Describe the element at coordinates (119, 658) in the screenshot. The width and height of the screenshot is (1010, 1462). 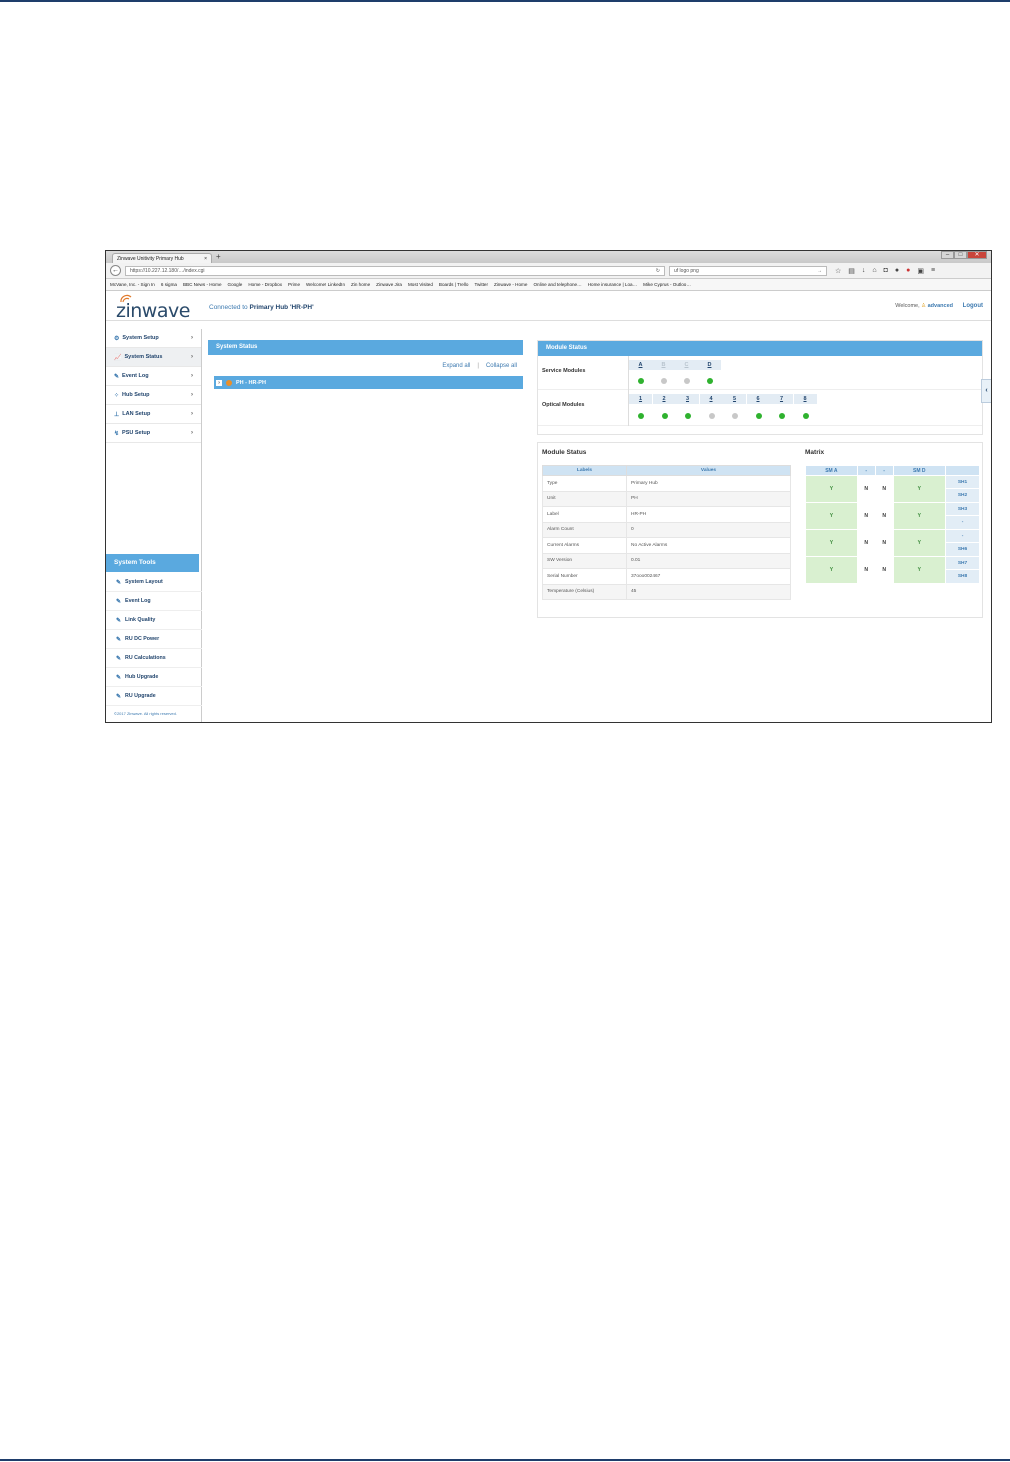
I see `wrench-icon: ✎` at that location.